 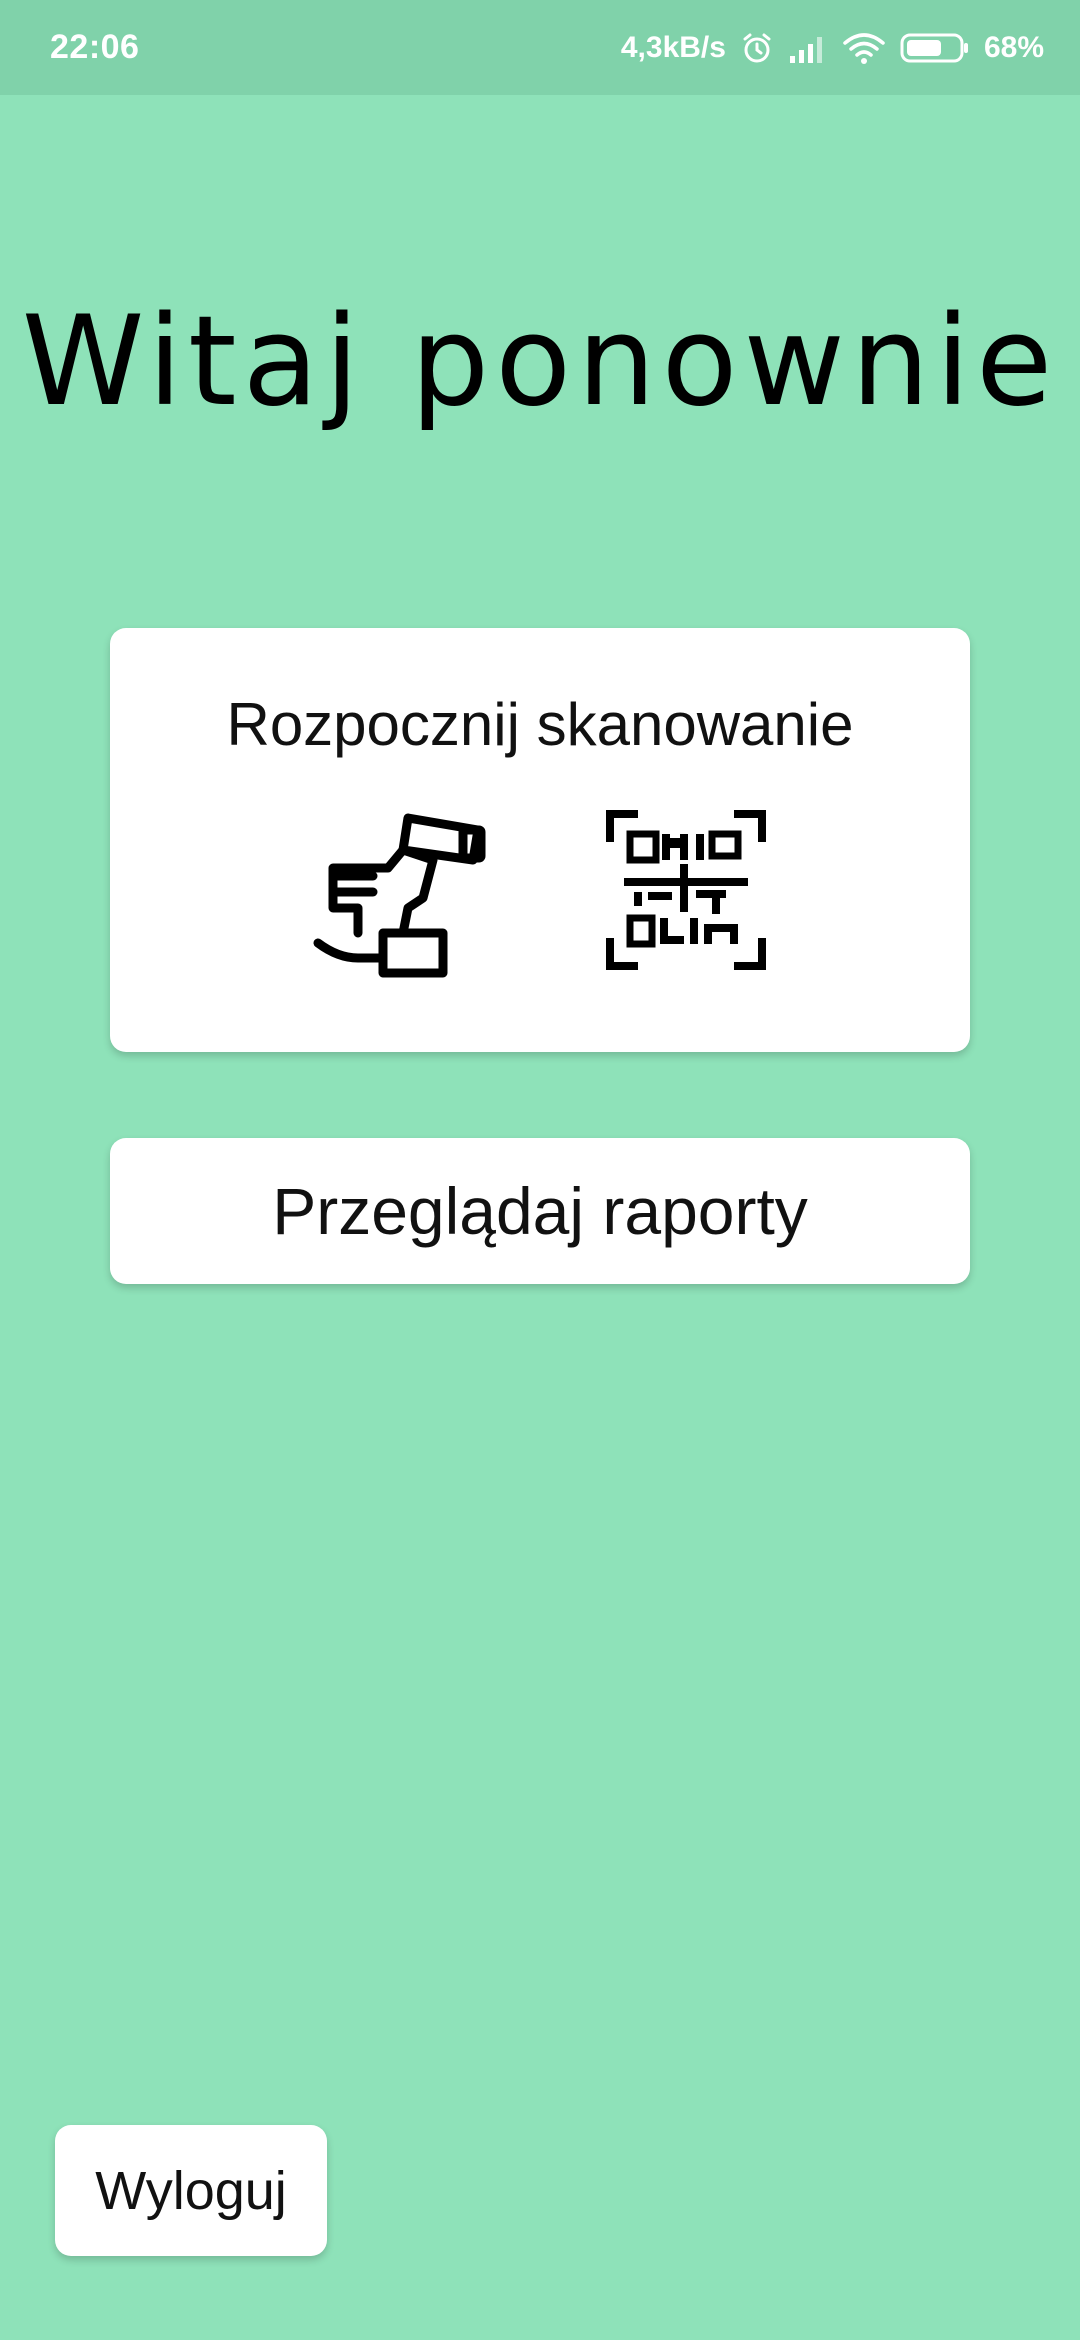 I want to click on logout-label: Wyloguj, so click(x=191, y=2190).